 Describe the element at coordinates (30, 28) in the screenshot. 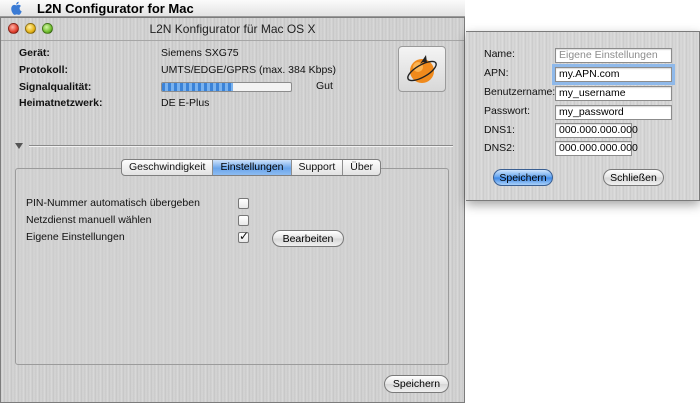

I see `minimize-window-button` at that location.